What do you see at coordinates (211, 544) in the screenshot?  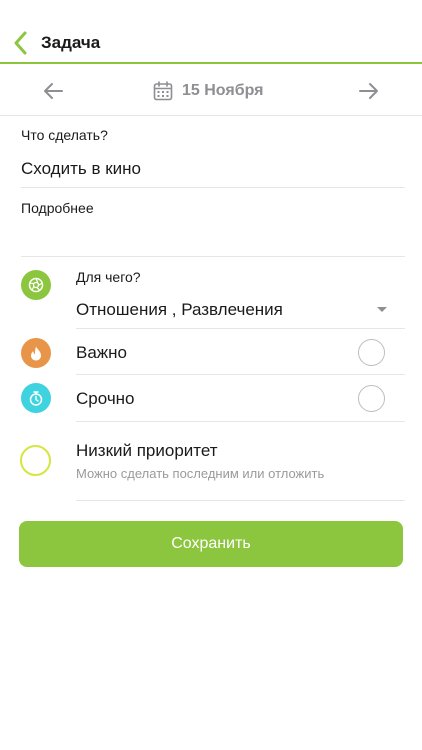 I see `save-button: Сохранить` at bounding box center [211, 544].